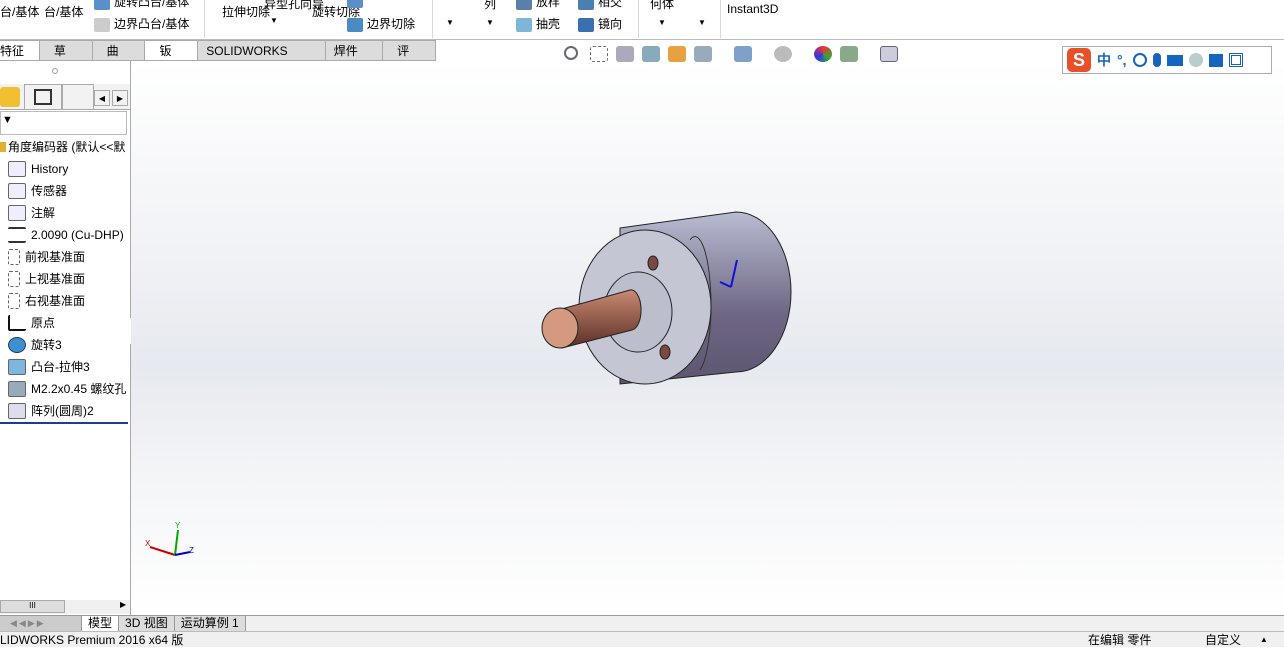 Image resolution: width=1284 pixels, height=648 pixels. Describe the element at coordinates (651, 54) in the screenshot. I see `section-view-icon` at that location.